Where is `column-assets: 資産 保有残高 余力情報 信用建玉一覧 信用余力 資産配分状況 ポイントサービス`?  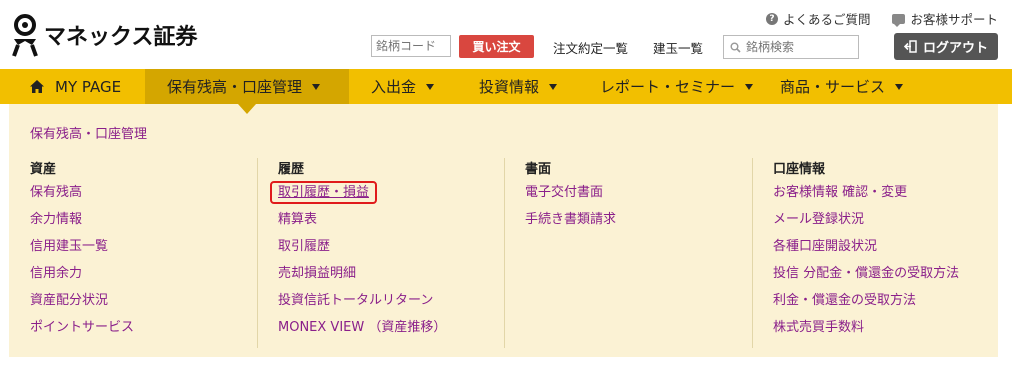 column-assets: 資産 保有残高 余力情報 信用建玉一覧 信用余力 資産配分状況 ポイントサービス is located at coordinates (149, 252).